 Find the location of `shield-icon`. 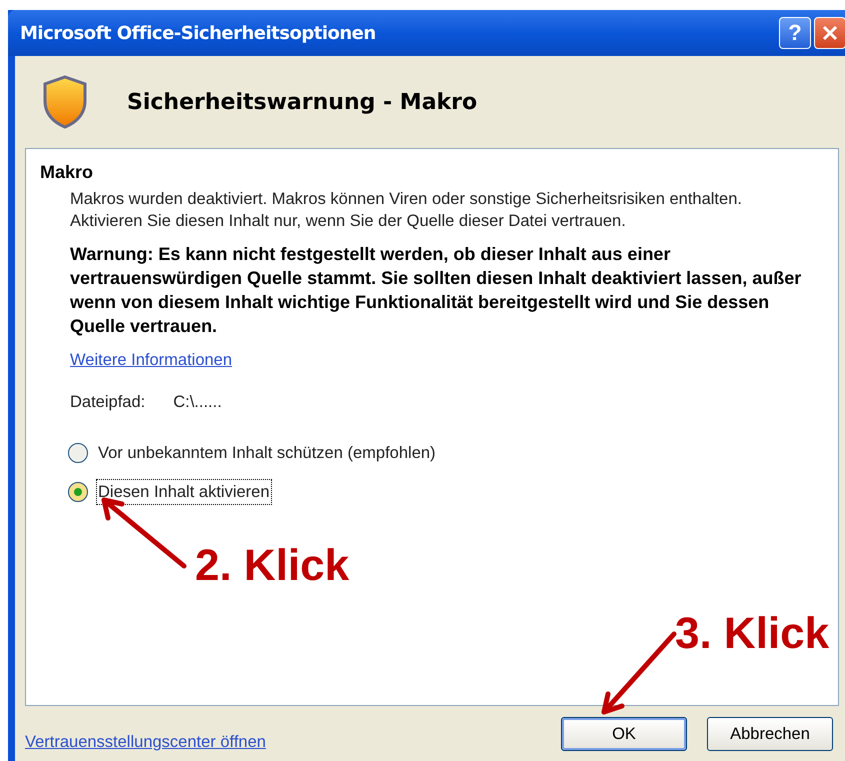

shield-icon is located at coordinates (65, 102).